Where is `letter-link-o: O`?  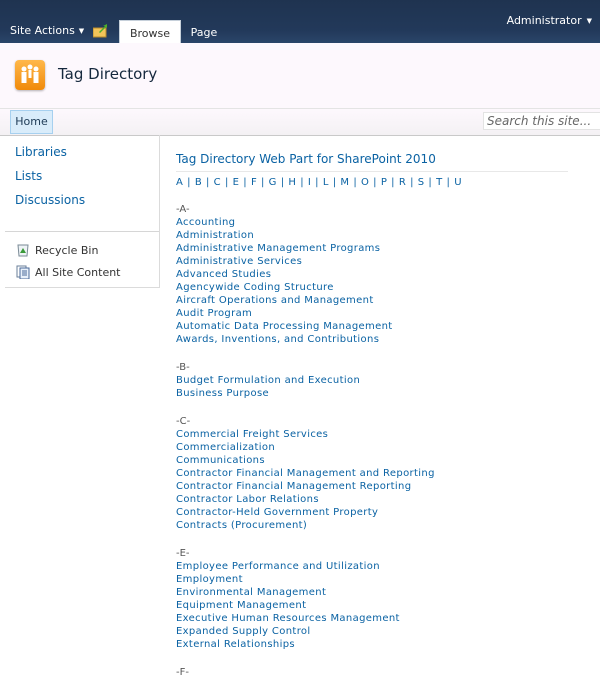 letter-link-o: O is located at coordinates (365, 182).